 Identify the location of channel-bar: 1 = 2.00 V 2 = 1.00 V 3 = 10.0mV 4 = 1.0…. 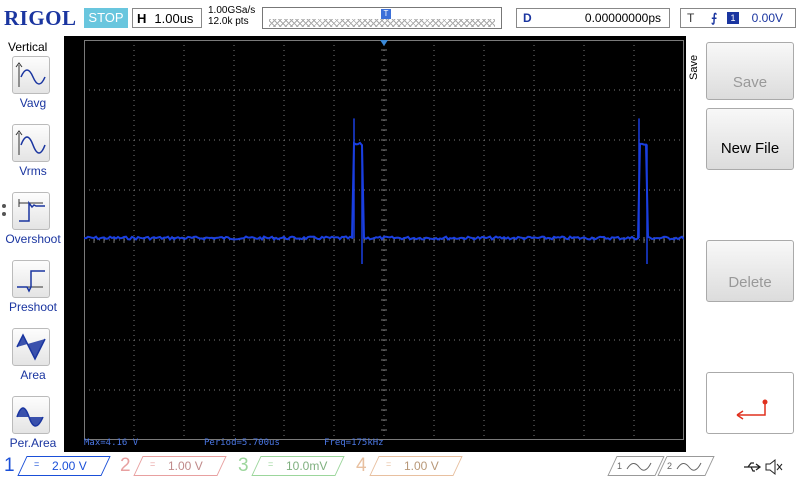
(400, 466).